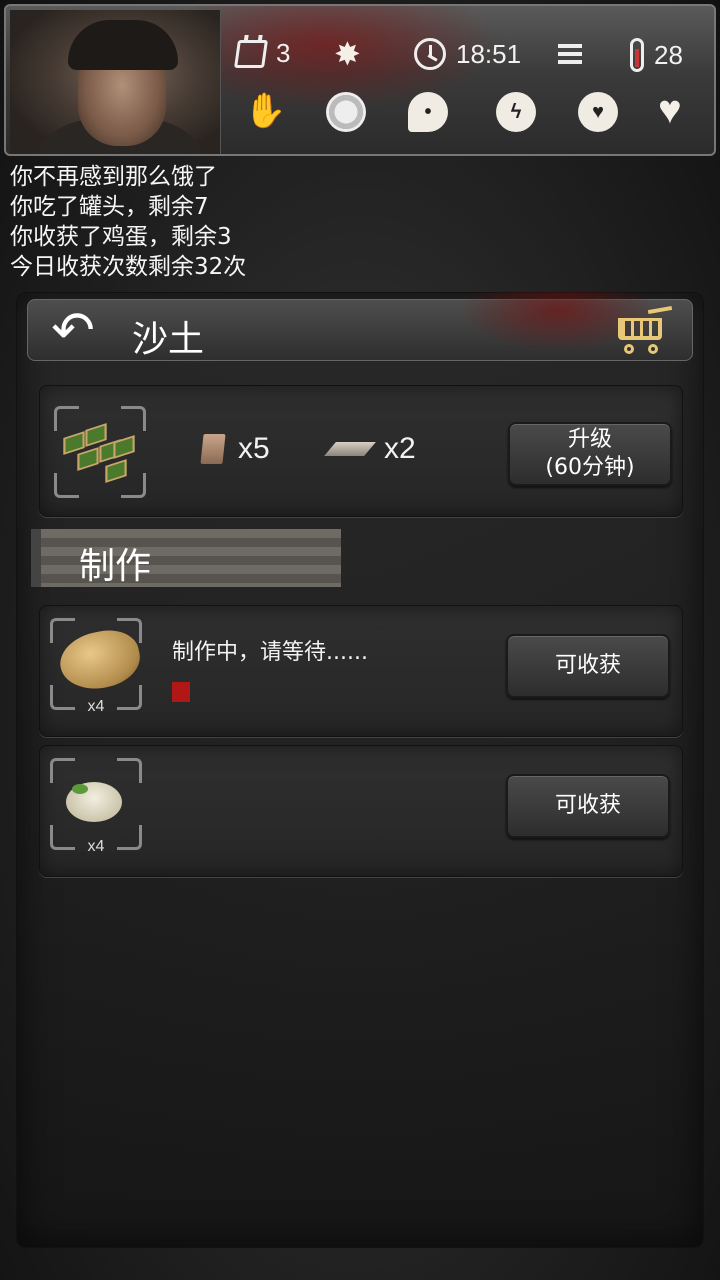  Describe the element at coordinates (430, 54) in the screenshot. I see `clock-icon` at that location.